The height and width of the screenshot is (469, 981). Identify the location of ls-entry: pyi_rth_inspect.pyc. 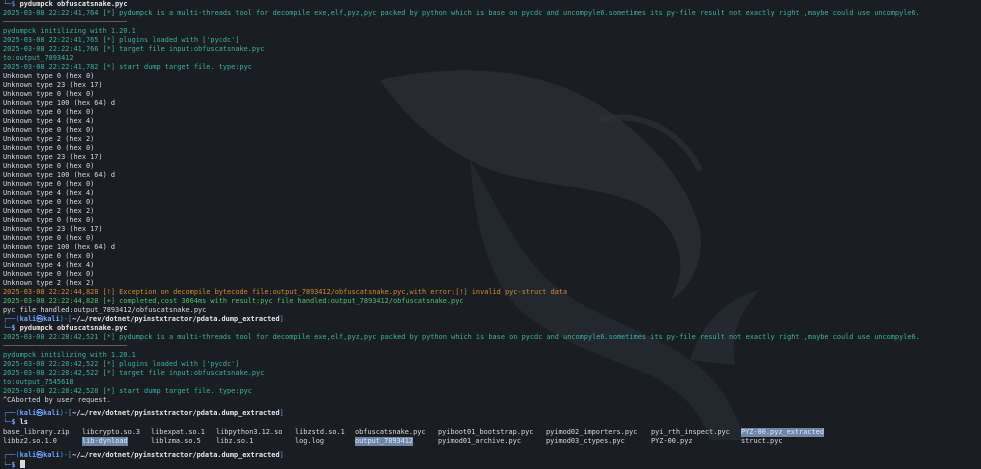
(690, 432).